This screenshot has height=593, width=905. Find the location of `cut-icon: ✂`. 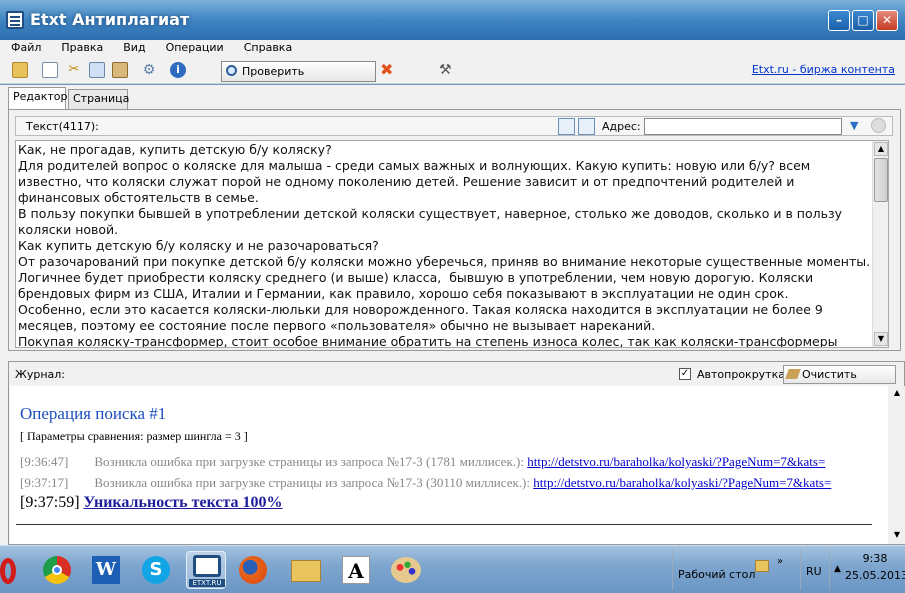

cut-icon: ✂ is located at coordinates (74, 70).